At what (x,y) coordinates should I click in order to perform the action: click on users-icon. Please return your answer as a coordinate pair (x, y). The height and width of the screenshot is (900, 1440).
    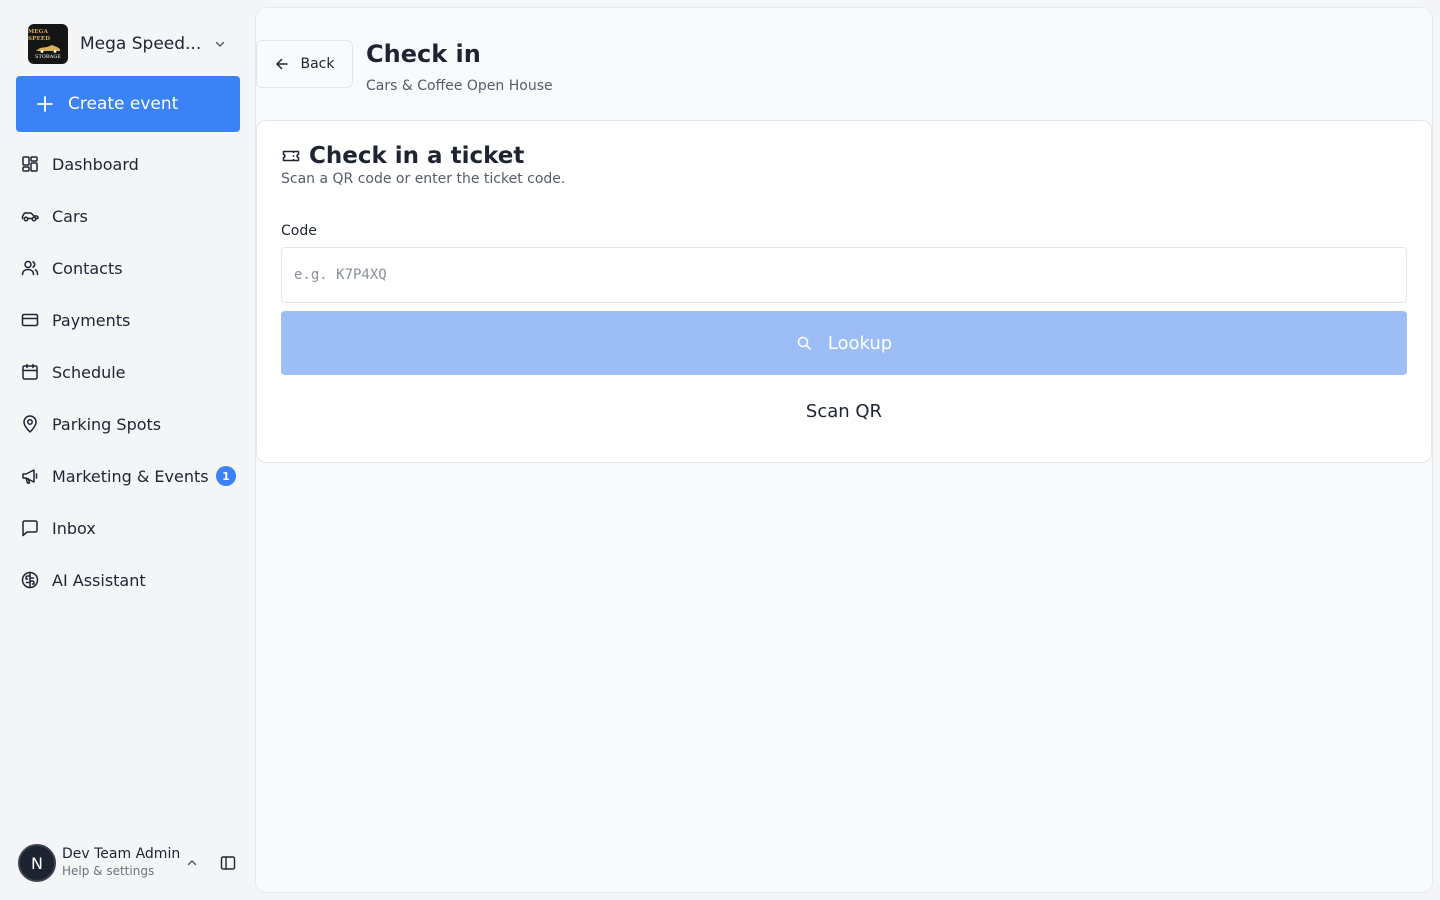
    Looking at the image, I should click on (30, 268).